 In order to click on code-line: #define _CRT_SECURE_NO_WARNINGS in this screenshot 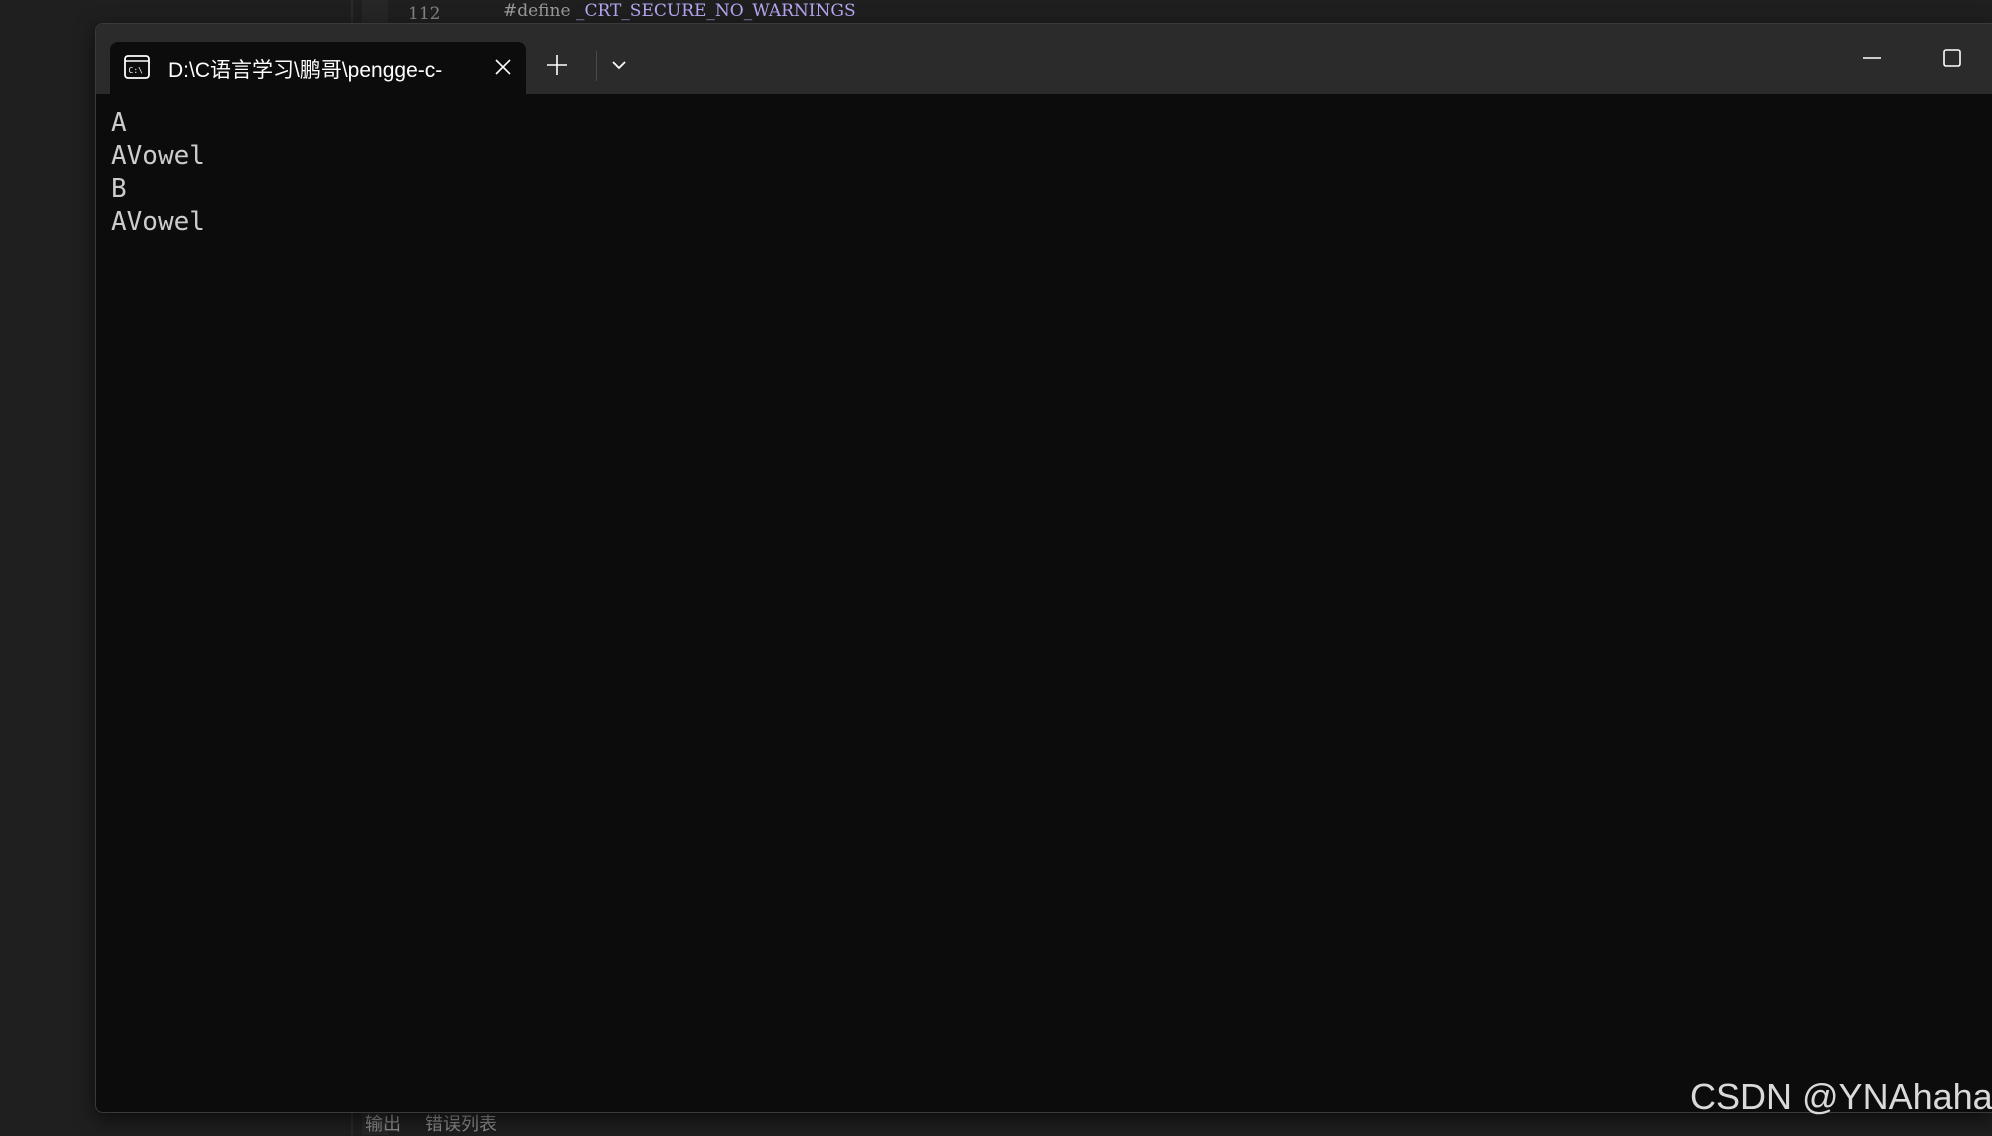, I will do `click(679, 11)`.